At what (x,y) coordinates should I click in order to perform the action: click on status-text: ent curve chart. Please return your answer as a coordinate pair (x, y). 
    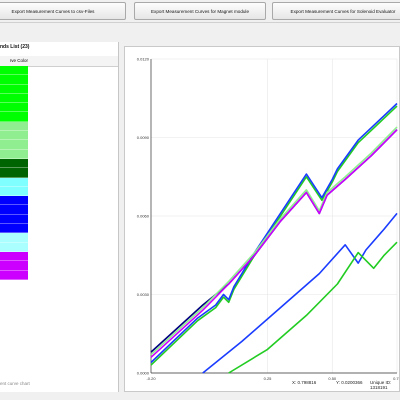
    Looking at the image, I should click on (15, 383).